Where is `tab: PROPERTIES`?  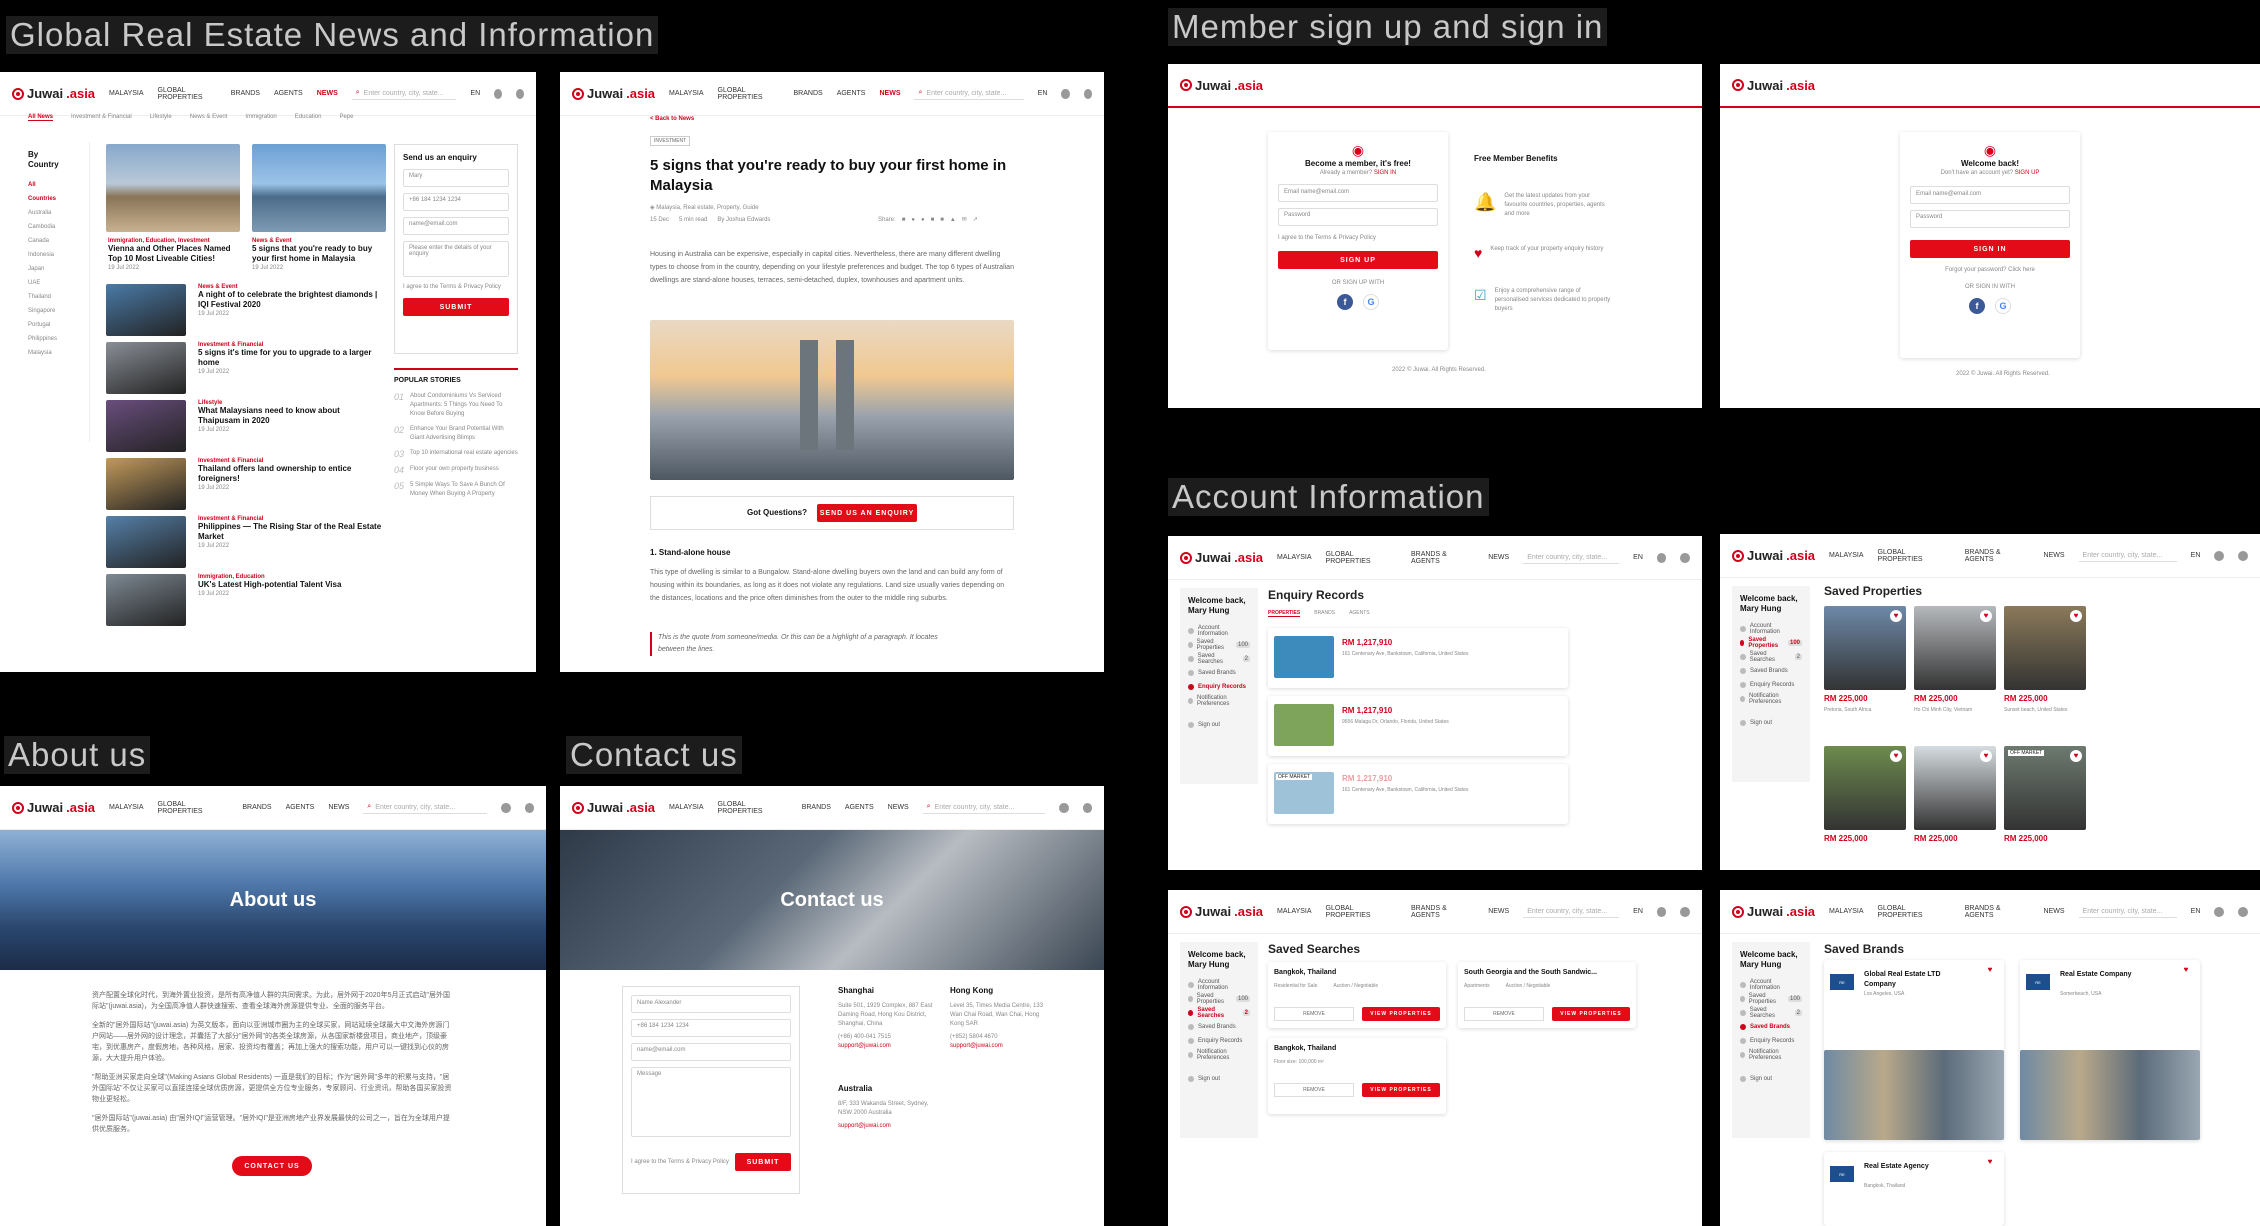 tab: PROPERTIES is located at coordinates (1284, 613).